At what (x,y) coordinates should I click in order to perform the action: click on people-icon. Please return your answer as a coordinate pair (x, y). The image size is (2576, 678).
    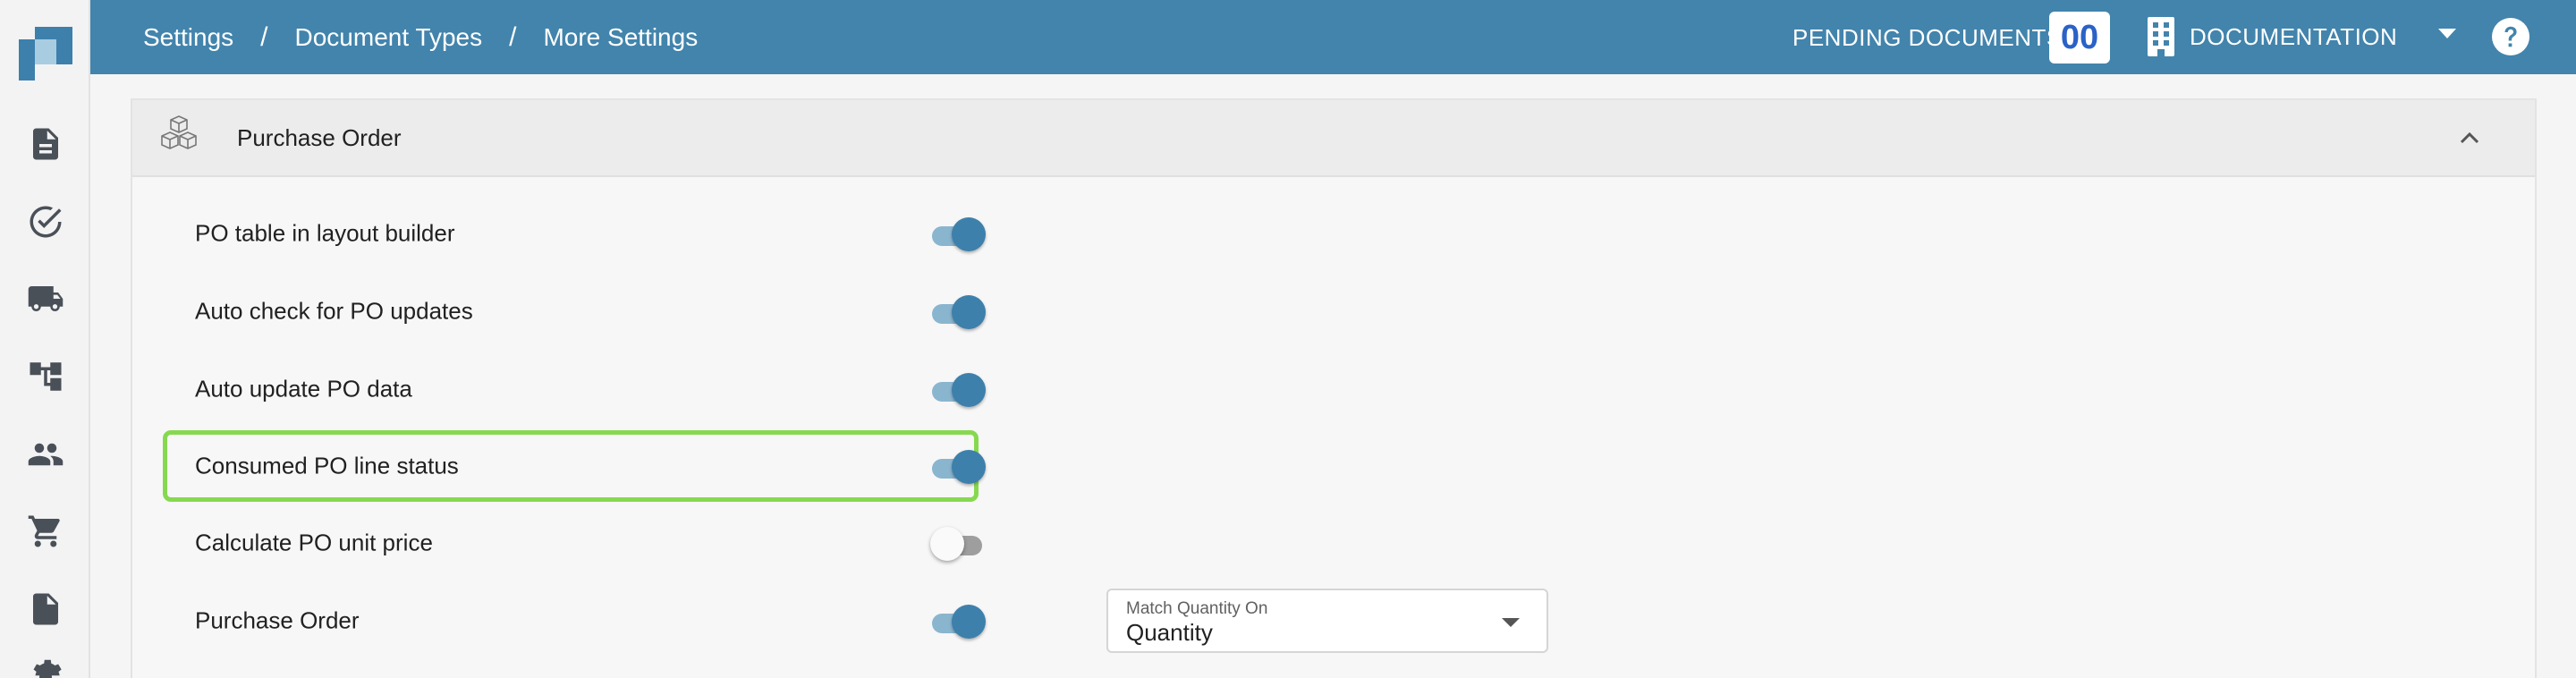
    Looking at the image, I should click on (45, 454).